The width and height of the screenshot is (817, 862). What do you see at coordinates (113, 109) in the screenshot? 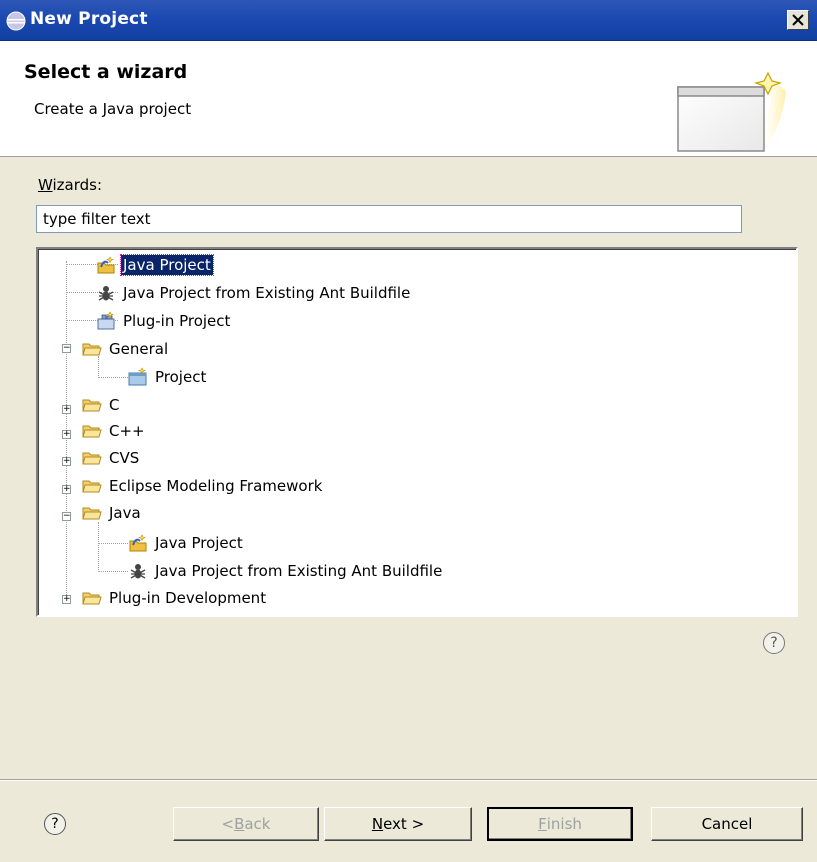
I see `banner-description: Create a Java project` at bounding box center [113, 109].